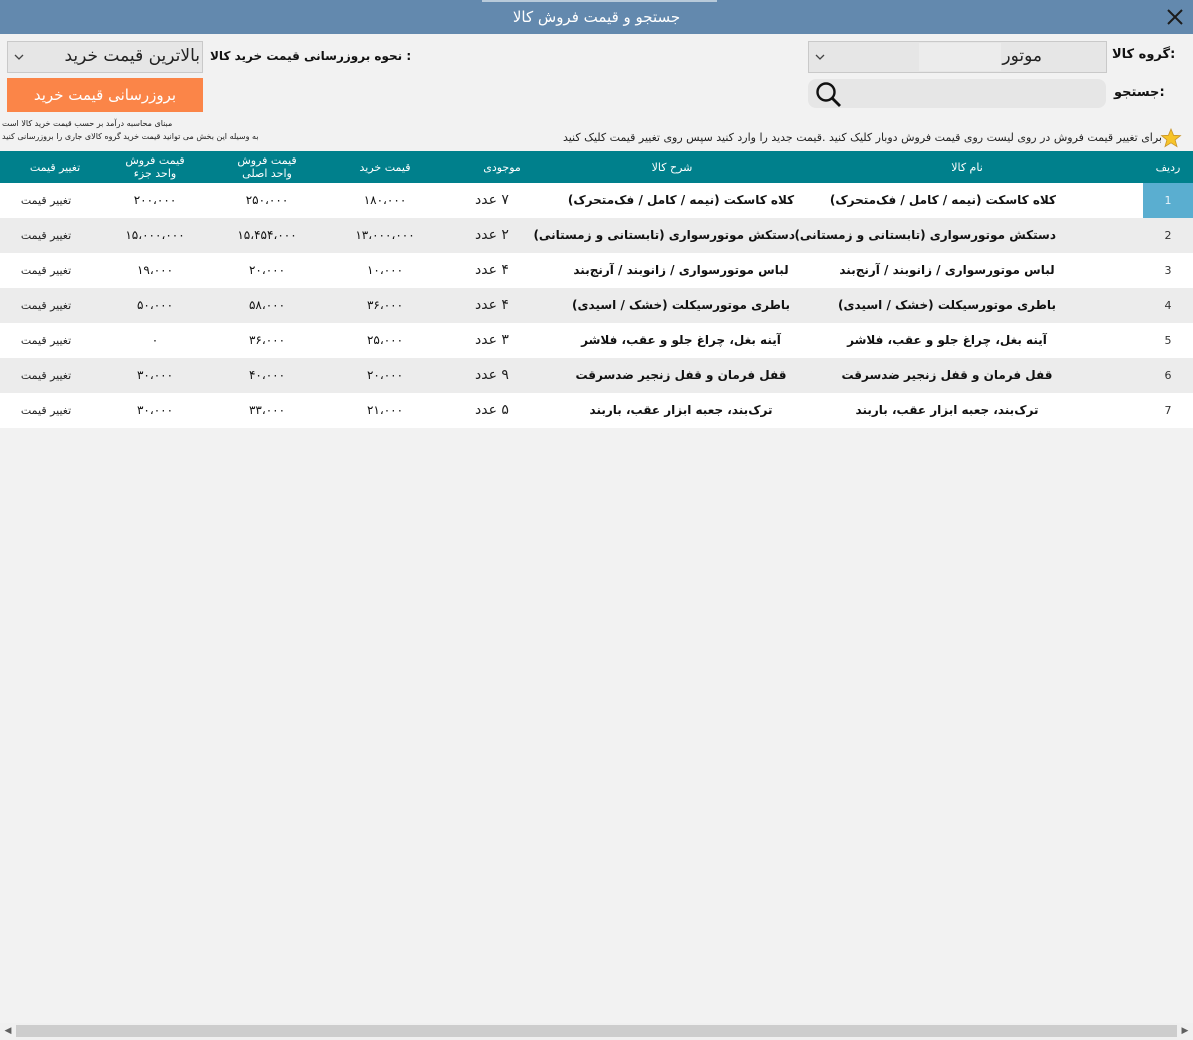  What do you see at coordinates (947, 340) in the screenshot?
I see `product-name: آینه بغل، چراغ جلو و عقب، فلاشر` at bounding box center [947, 340].